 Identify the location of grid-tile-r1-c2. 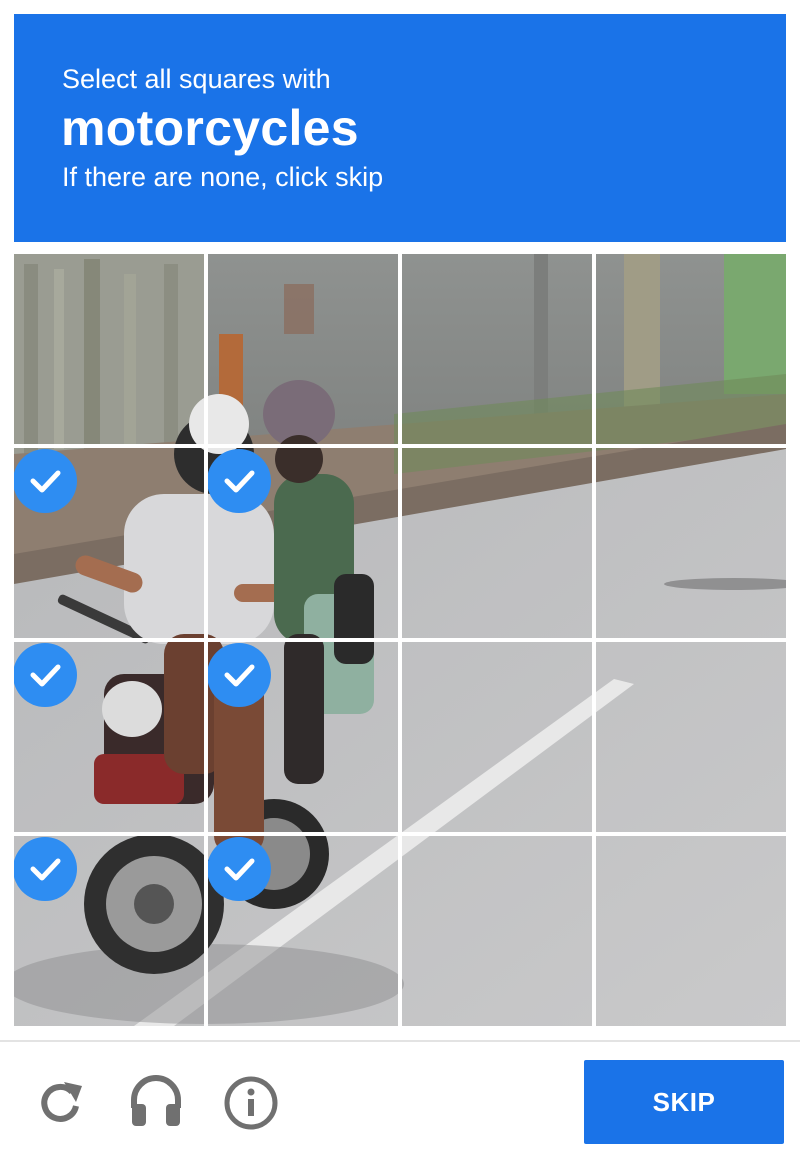
(303, 350).